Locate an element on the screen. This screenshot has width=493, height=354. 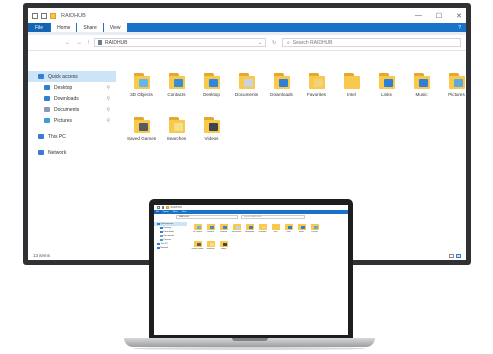
folder-item: Contacts is located at coordinates (176, 93).